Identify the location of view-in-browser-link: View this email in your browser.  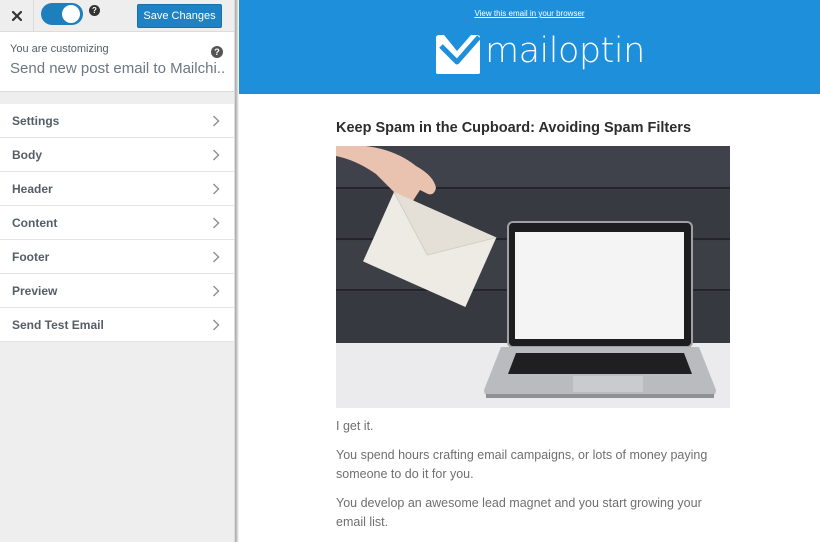
(529, 13).